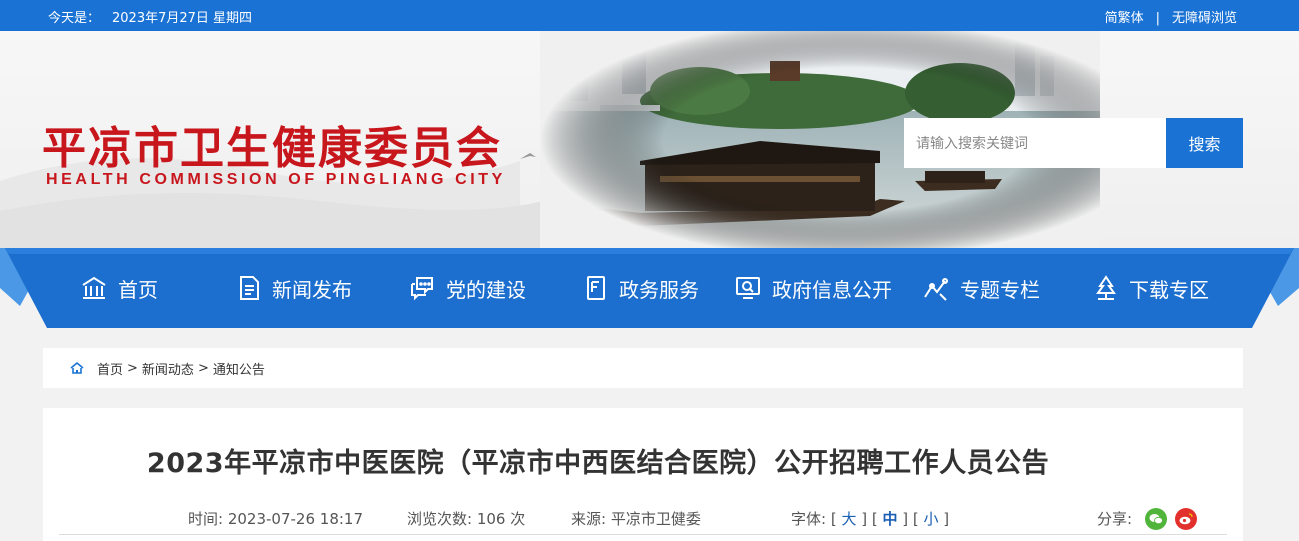 The image size is (1299, 541). What do you see at coordinates (889, 519) in the screenshot?
I see `font-medium-button: 中` at bounding box center [889, 519].